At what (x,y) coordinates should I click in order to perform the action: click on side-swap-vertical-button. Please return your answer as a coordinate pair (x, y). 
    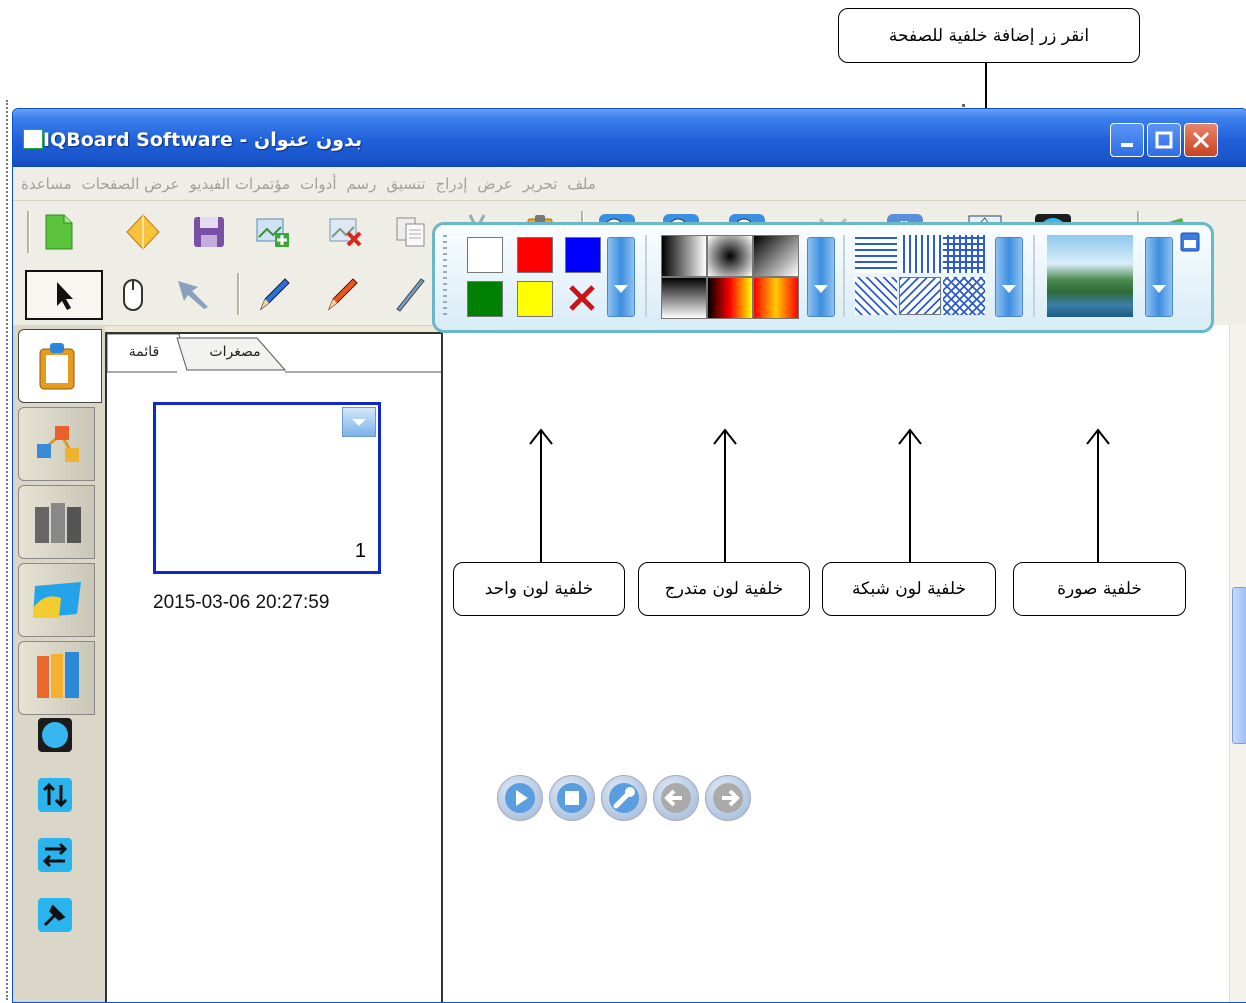
    Looking at the image, I should click on (55, 795).